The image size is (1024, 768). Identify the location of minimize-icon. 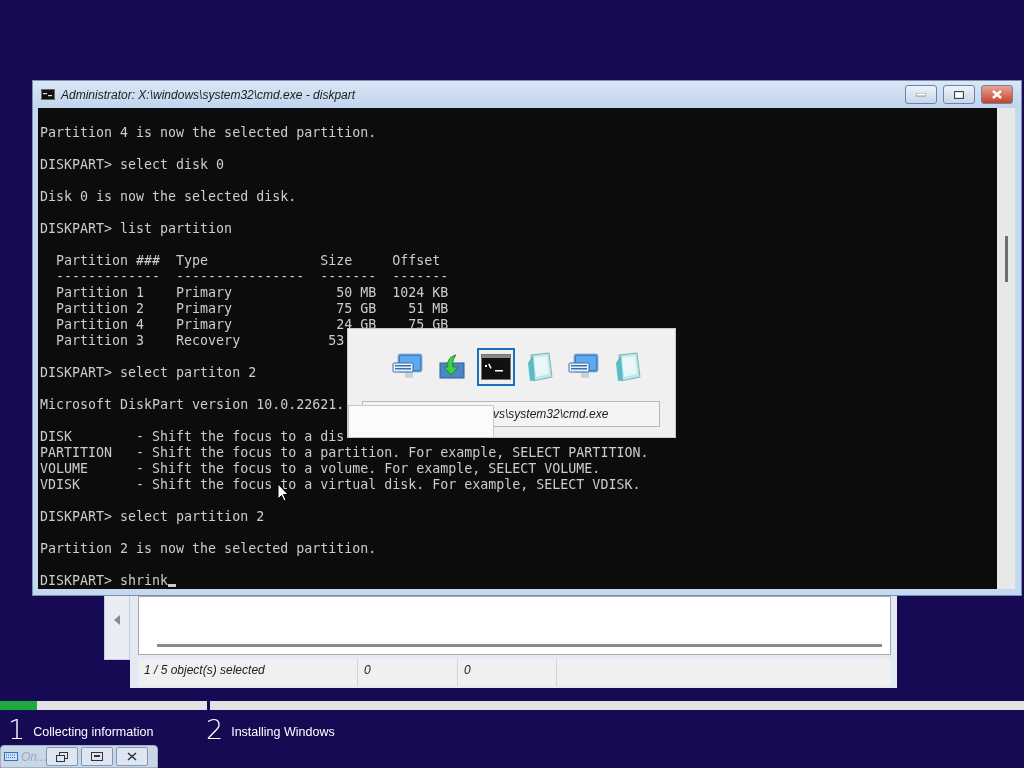
(921, 94).